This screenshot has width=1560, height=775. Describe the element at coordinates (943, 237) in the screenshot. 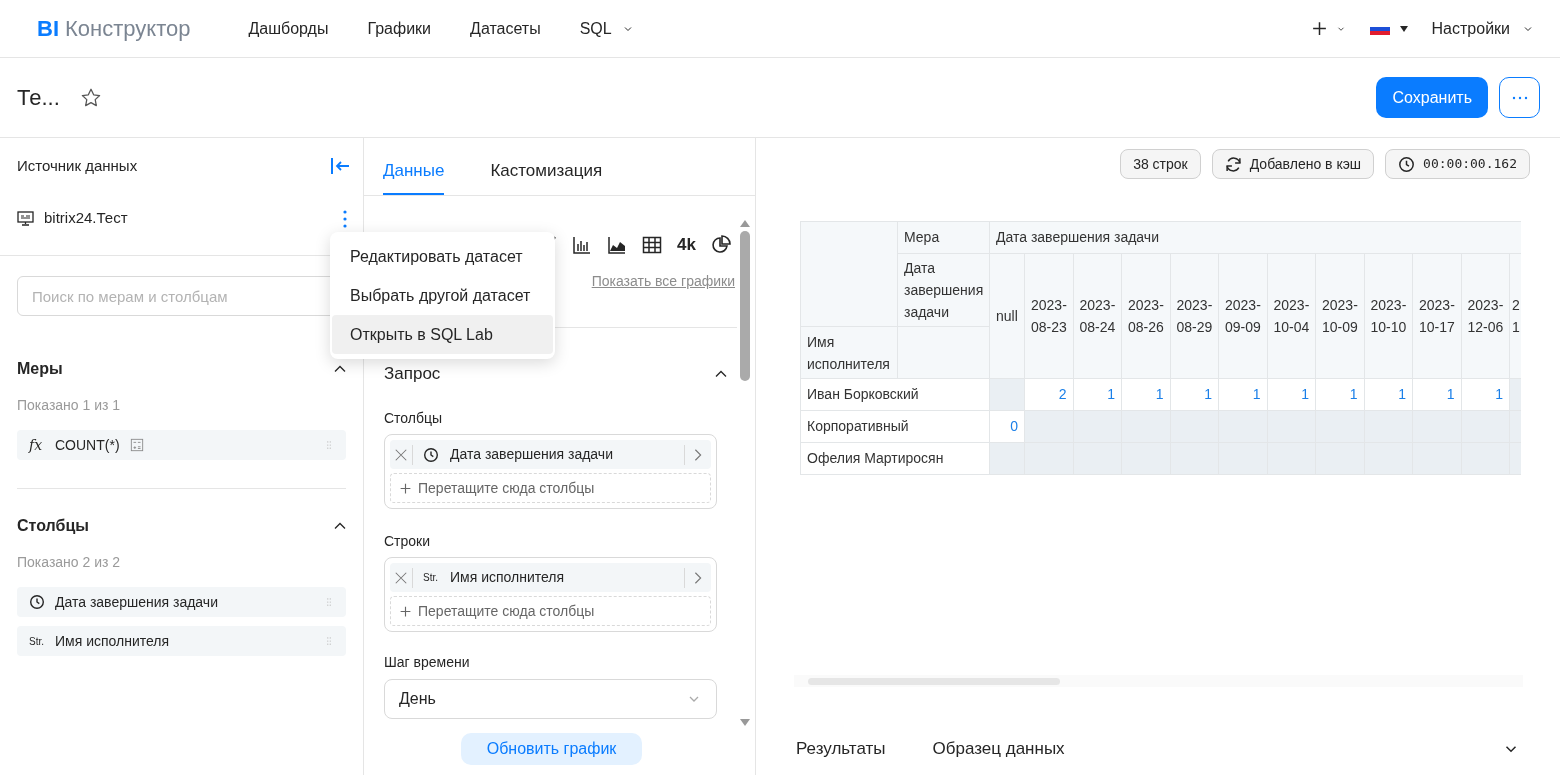

I see `table-header-cell: Мера` at that location.